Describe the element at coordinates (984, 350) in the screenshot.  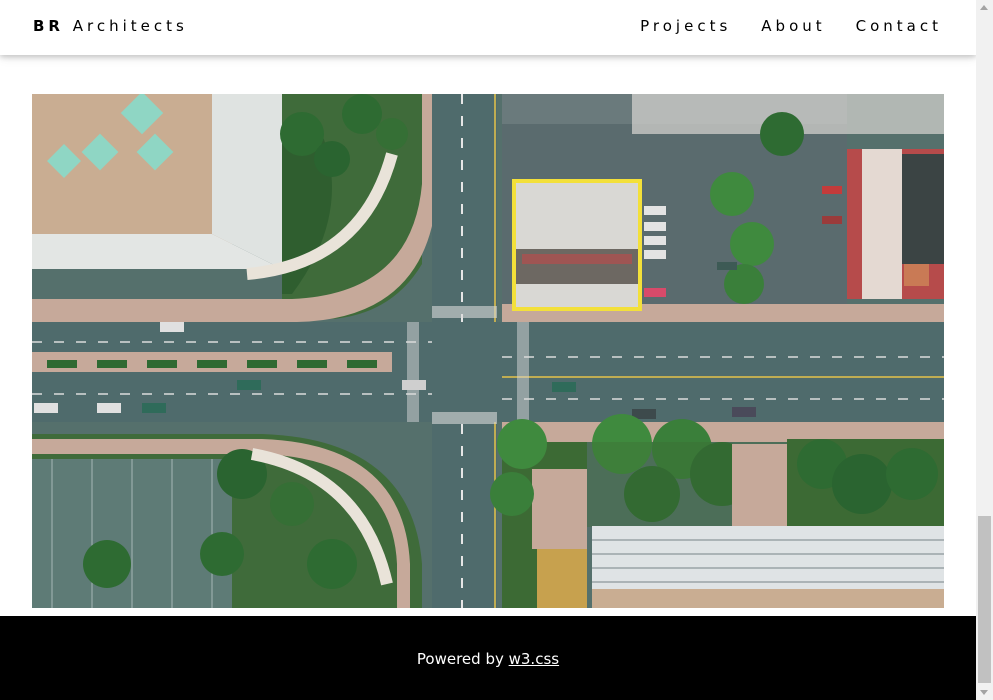
I see `vertical-scrollbar` at that location.